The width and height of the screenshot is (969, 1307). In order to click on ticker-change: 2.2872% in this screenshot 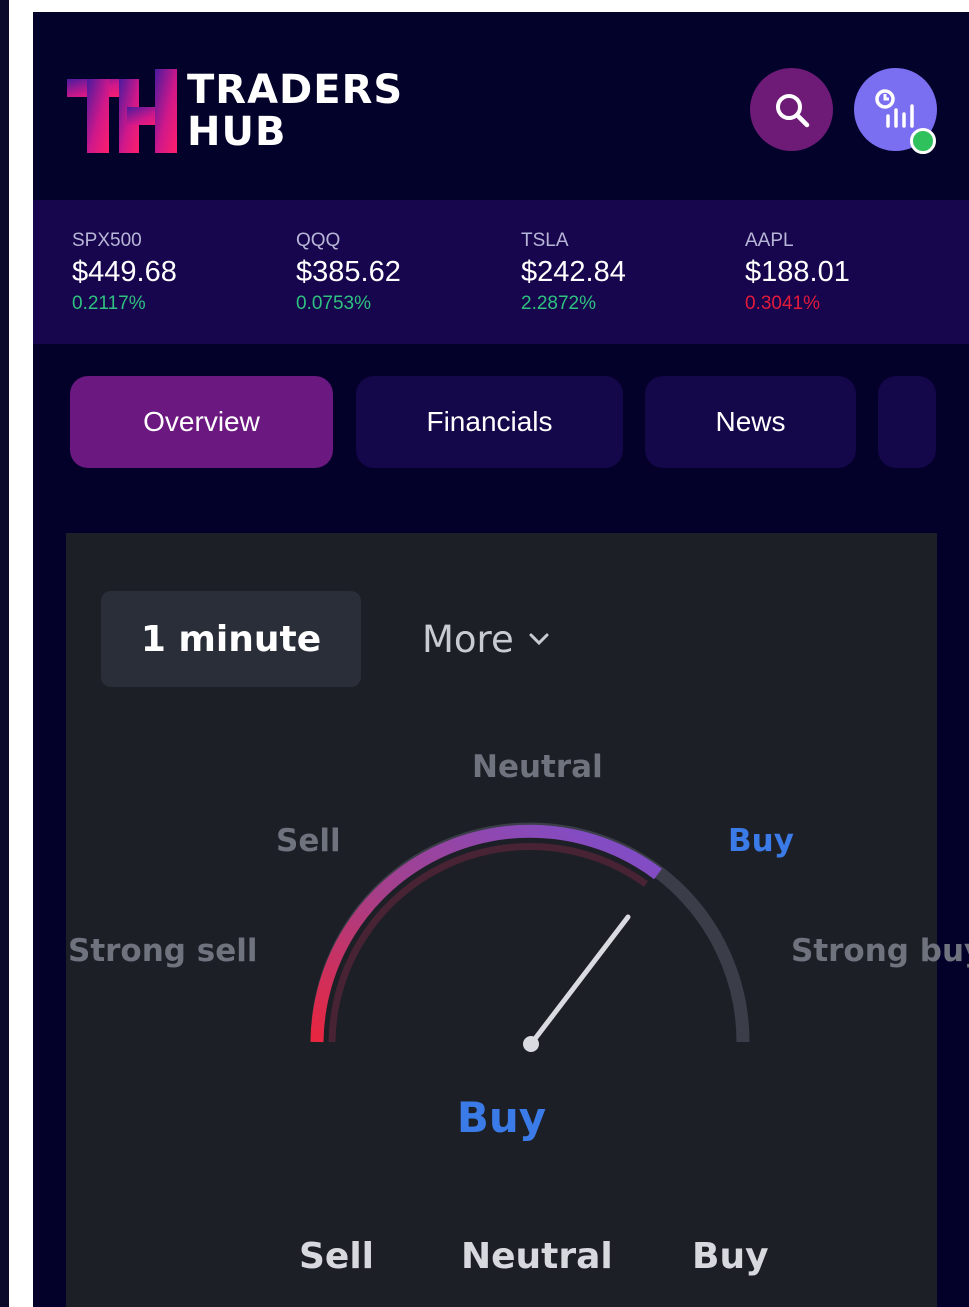, I will do `click(559, 303)`.